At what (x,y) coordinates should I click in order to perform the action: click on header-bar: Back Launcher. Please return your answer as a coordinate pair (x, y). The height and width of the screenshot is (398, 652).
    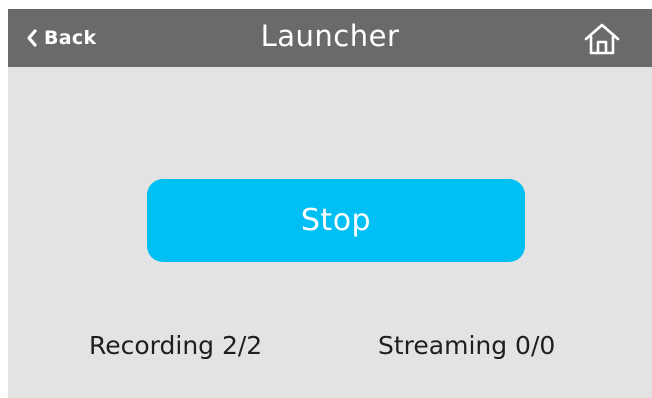
    Looking at the image, I should click on (330, 38).